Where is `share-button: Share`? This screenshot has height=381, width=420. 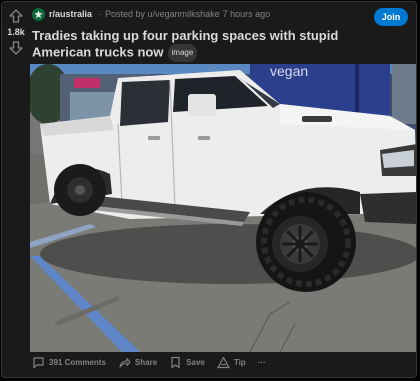
share-button: Share is located at coordinates (137, 362).